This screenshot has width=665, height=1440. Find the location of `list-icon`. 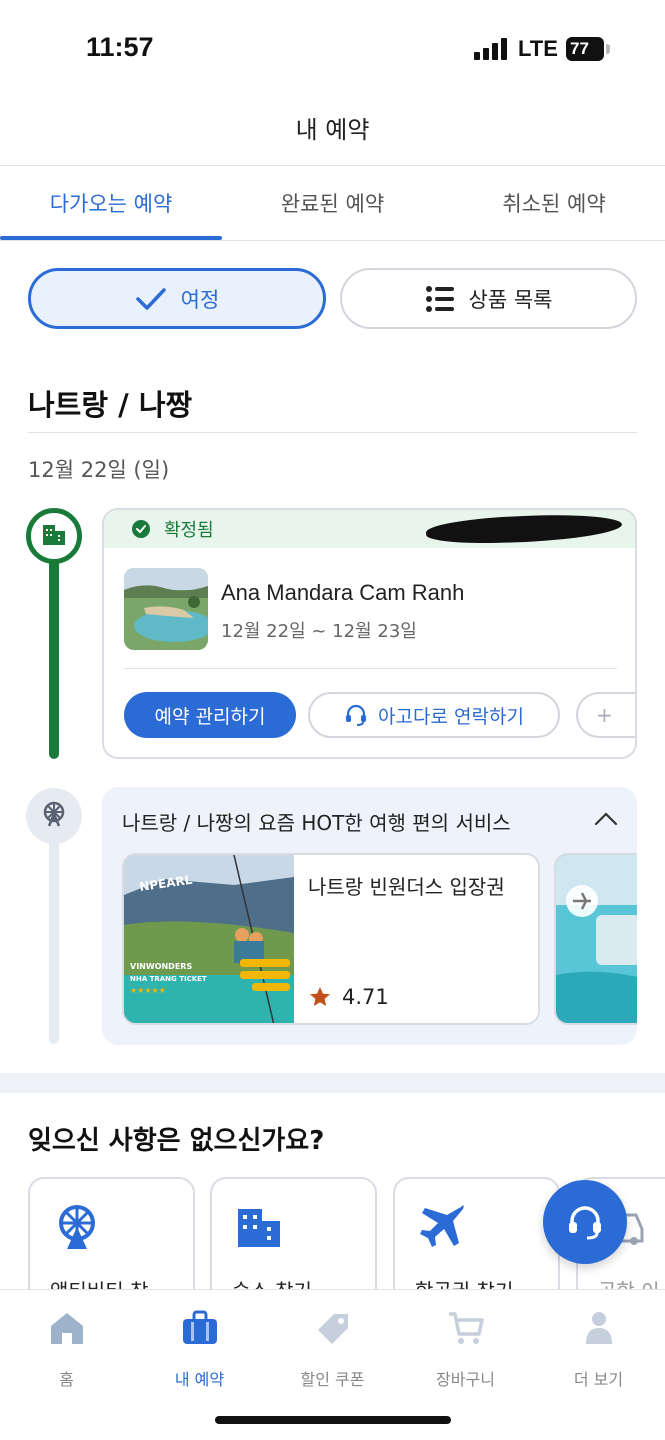

list-icon is located at coordinates (440, 299).